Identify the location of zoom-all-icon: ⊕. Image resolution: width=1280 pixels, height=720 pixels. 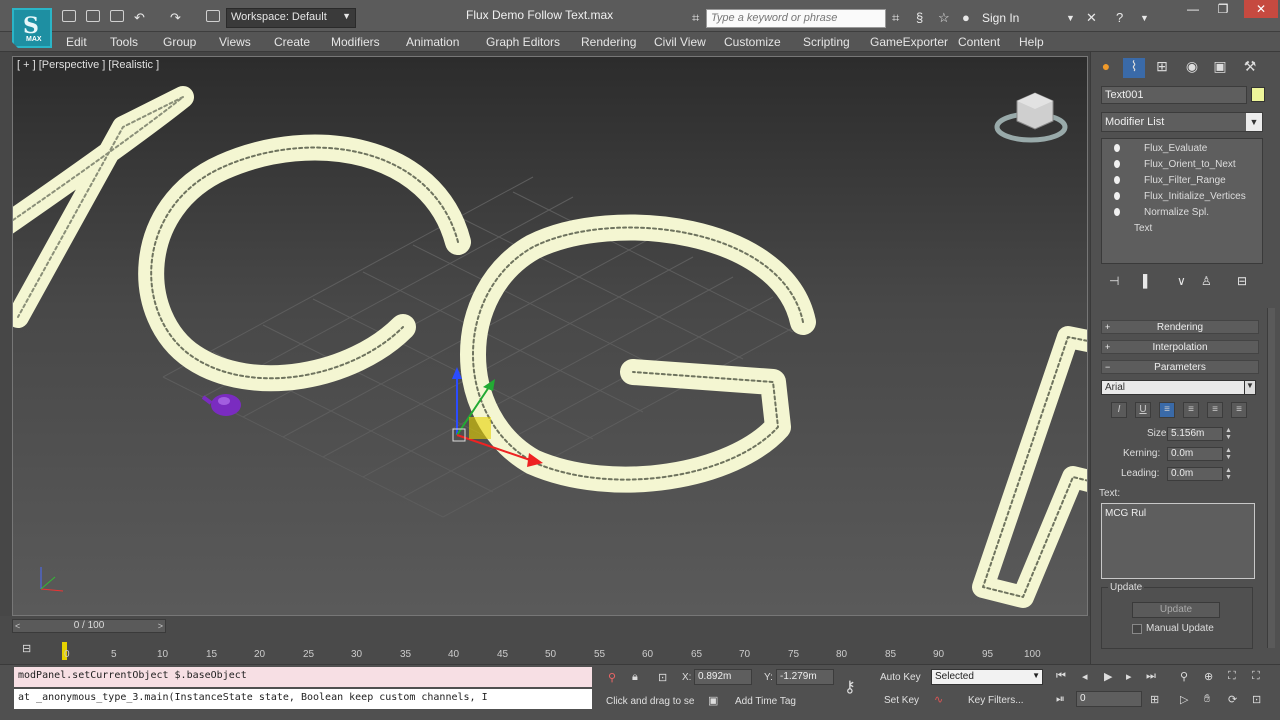
(1208, 676).